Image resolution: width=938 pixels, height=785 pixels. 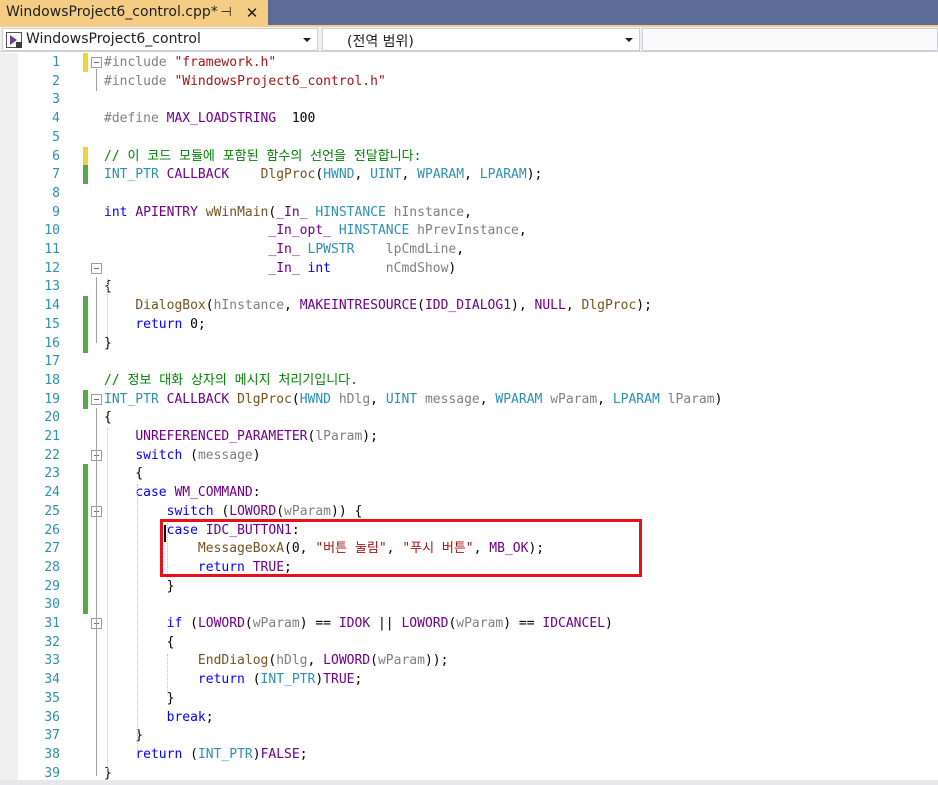 What do you see at coordinates (380, 42) in the screenshot?
I see `scope-dropdown-value: (전역 범위)` at bounding box center [380, 42].